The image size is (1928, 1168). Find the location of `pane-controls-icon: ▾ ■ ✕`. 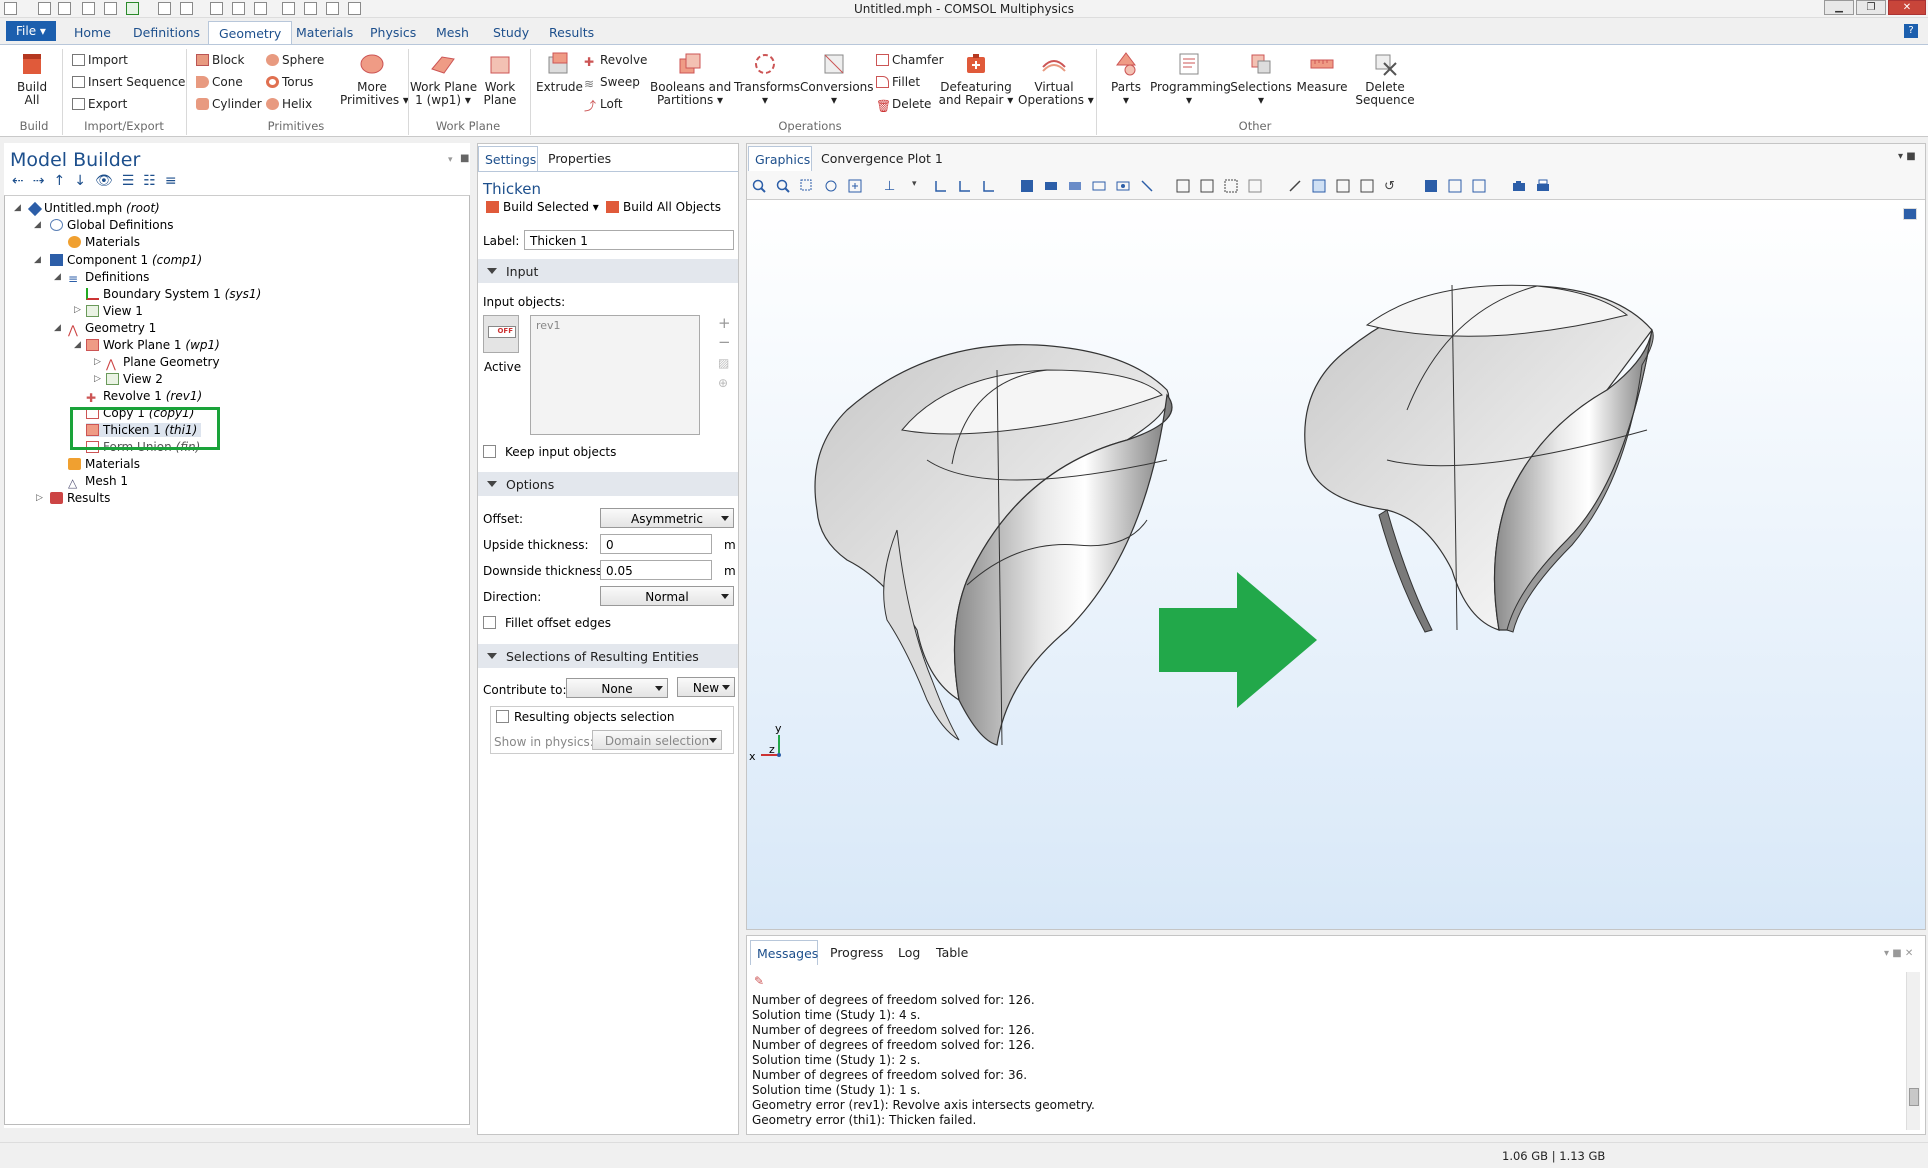

pane-controls-icon: ▾ ■ ✕ is located at coordinates (1898, 953).